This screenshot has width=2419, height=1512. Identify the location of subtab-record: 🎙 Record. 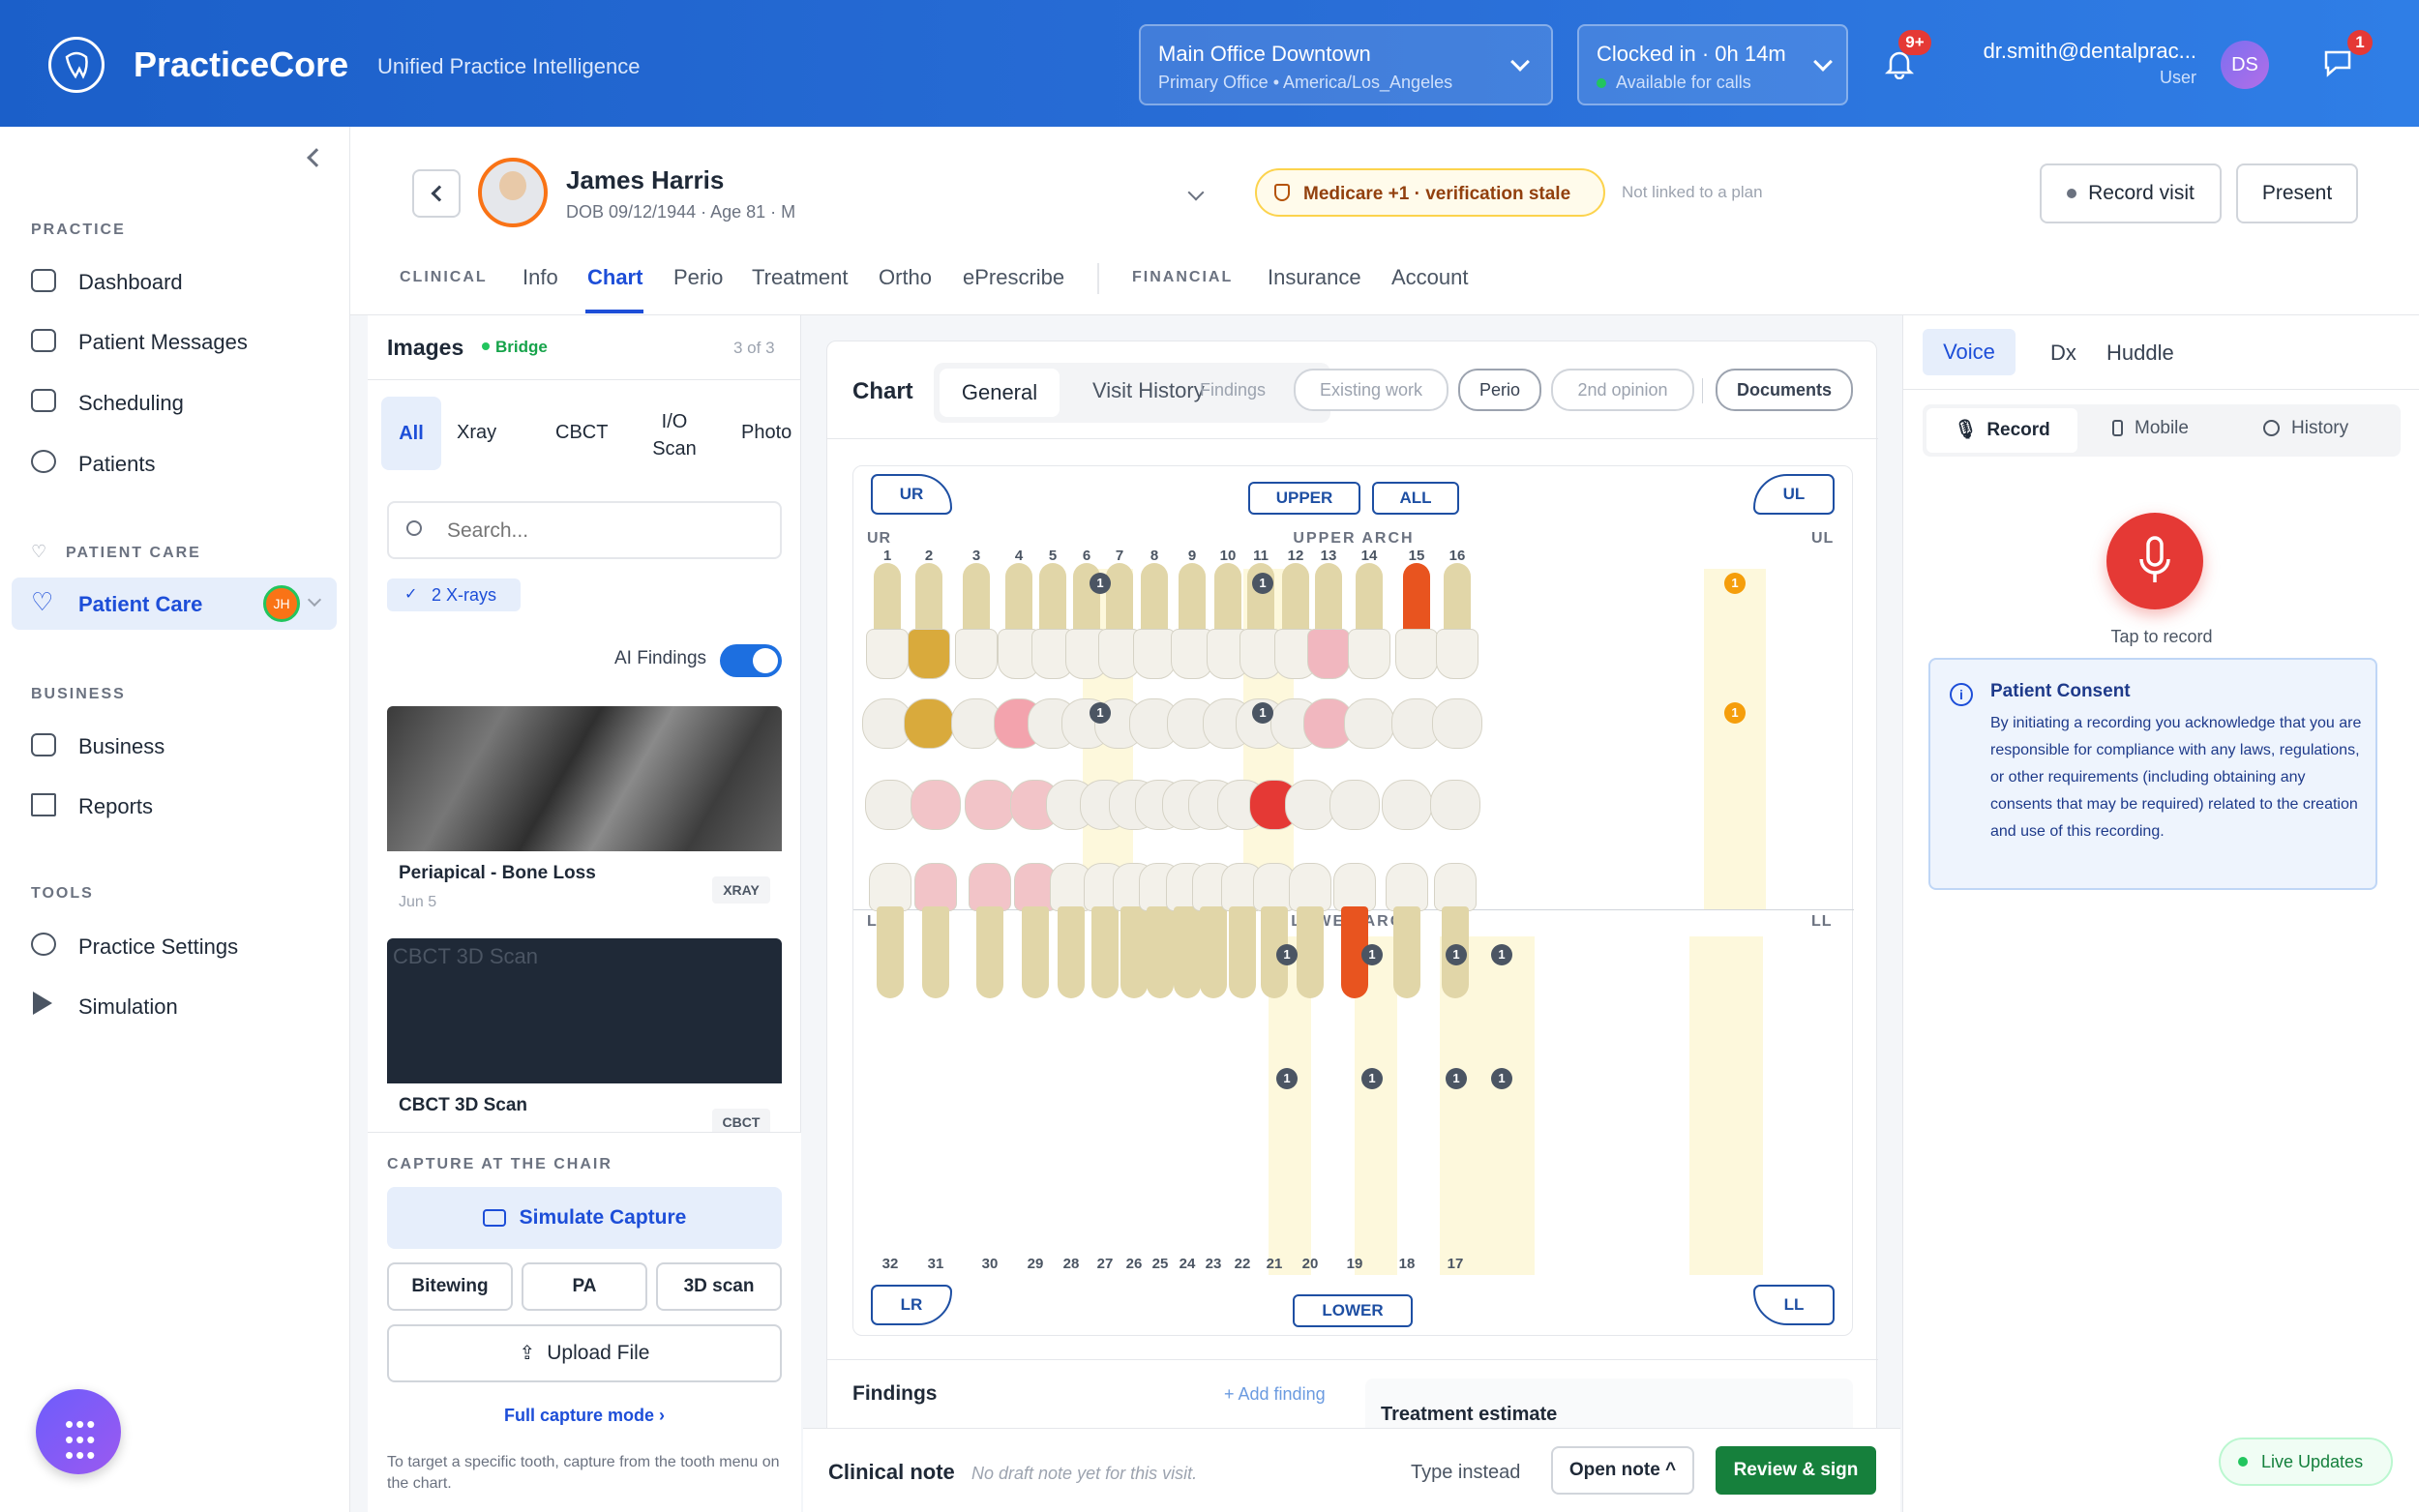
(2001, 431).